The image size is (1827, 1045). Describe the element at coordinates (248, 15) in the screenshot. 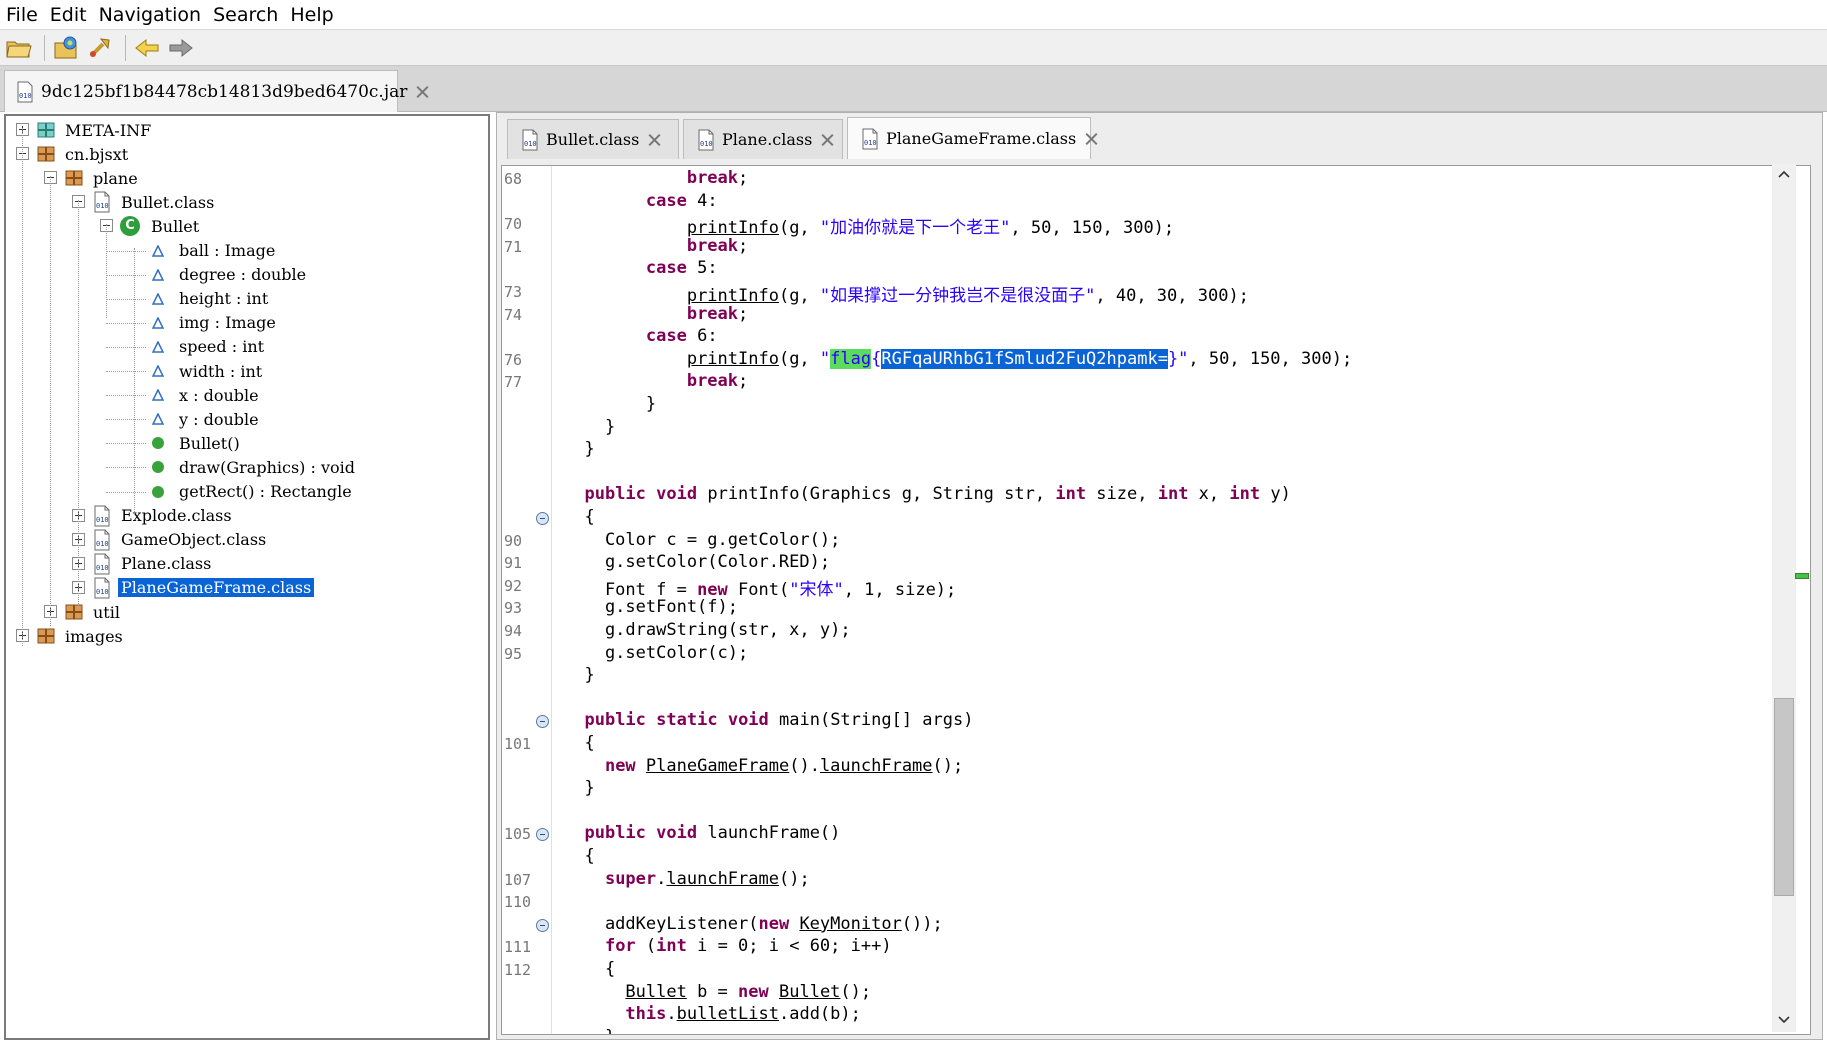

I see `menu-search: Search` at that location.